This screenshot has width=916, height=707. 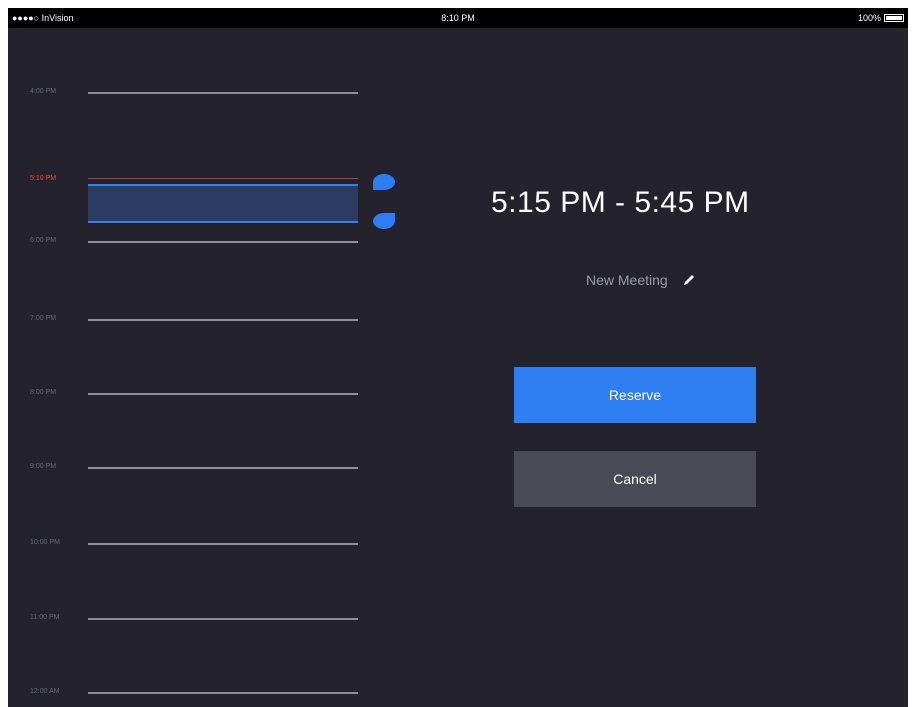 I want to click on timeline-row: 8:00 PM, so click(x=188, y=393).